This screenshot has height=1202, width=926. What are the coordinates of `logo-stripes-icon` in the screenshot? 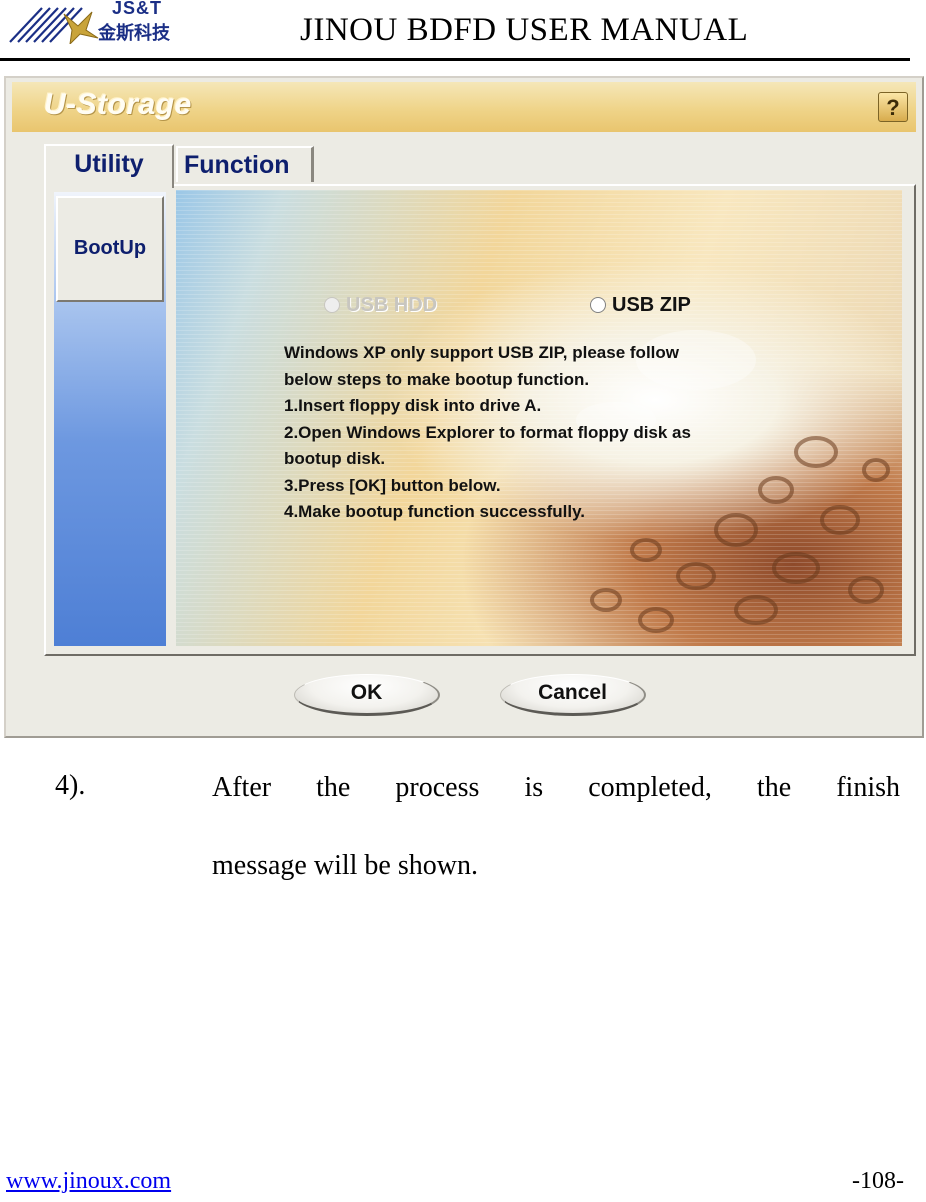 It's located at (54, 25).